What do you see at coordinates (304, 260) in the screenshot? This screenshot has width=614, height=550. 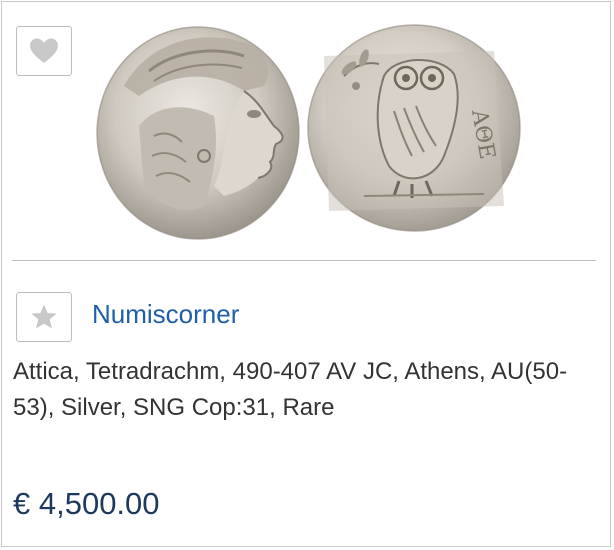 I see `divider` at bounding box center [304, 260].